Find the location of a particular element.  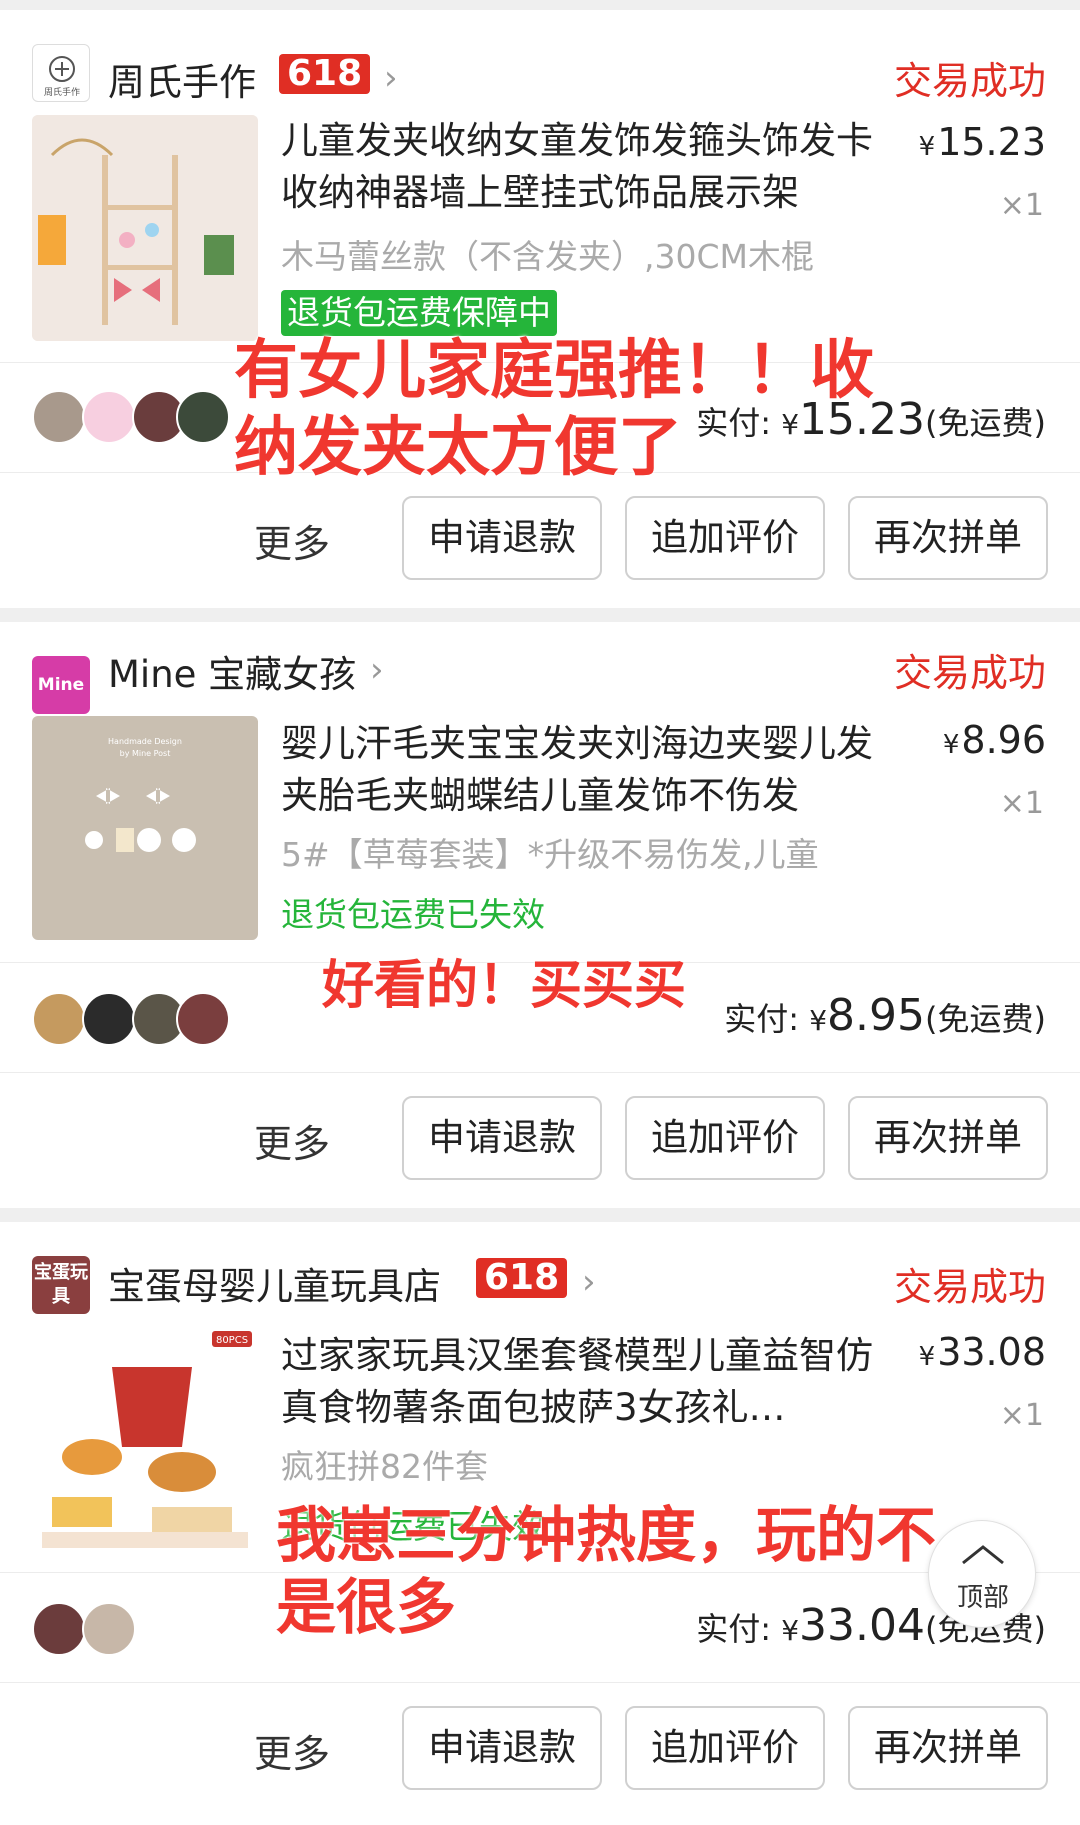

shop-header: 周氏手作 周氏手作 618 › 交易成功 is located at coordinates (540, 65).